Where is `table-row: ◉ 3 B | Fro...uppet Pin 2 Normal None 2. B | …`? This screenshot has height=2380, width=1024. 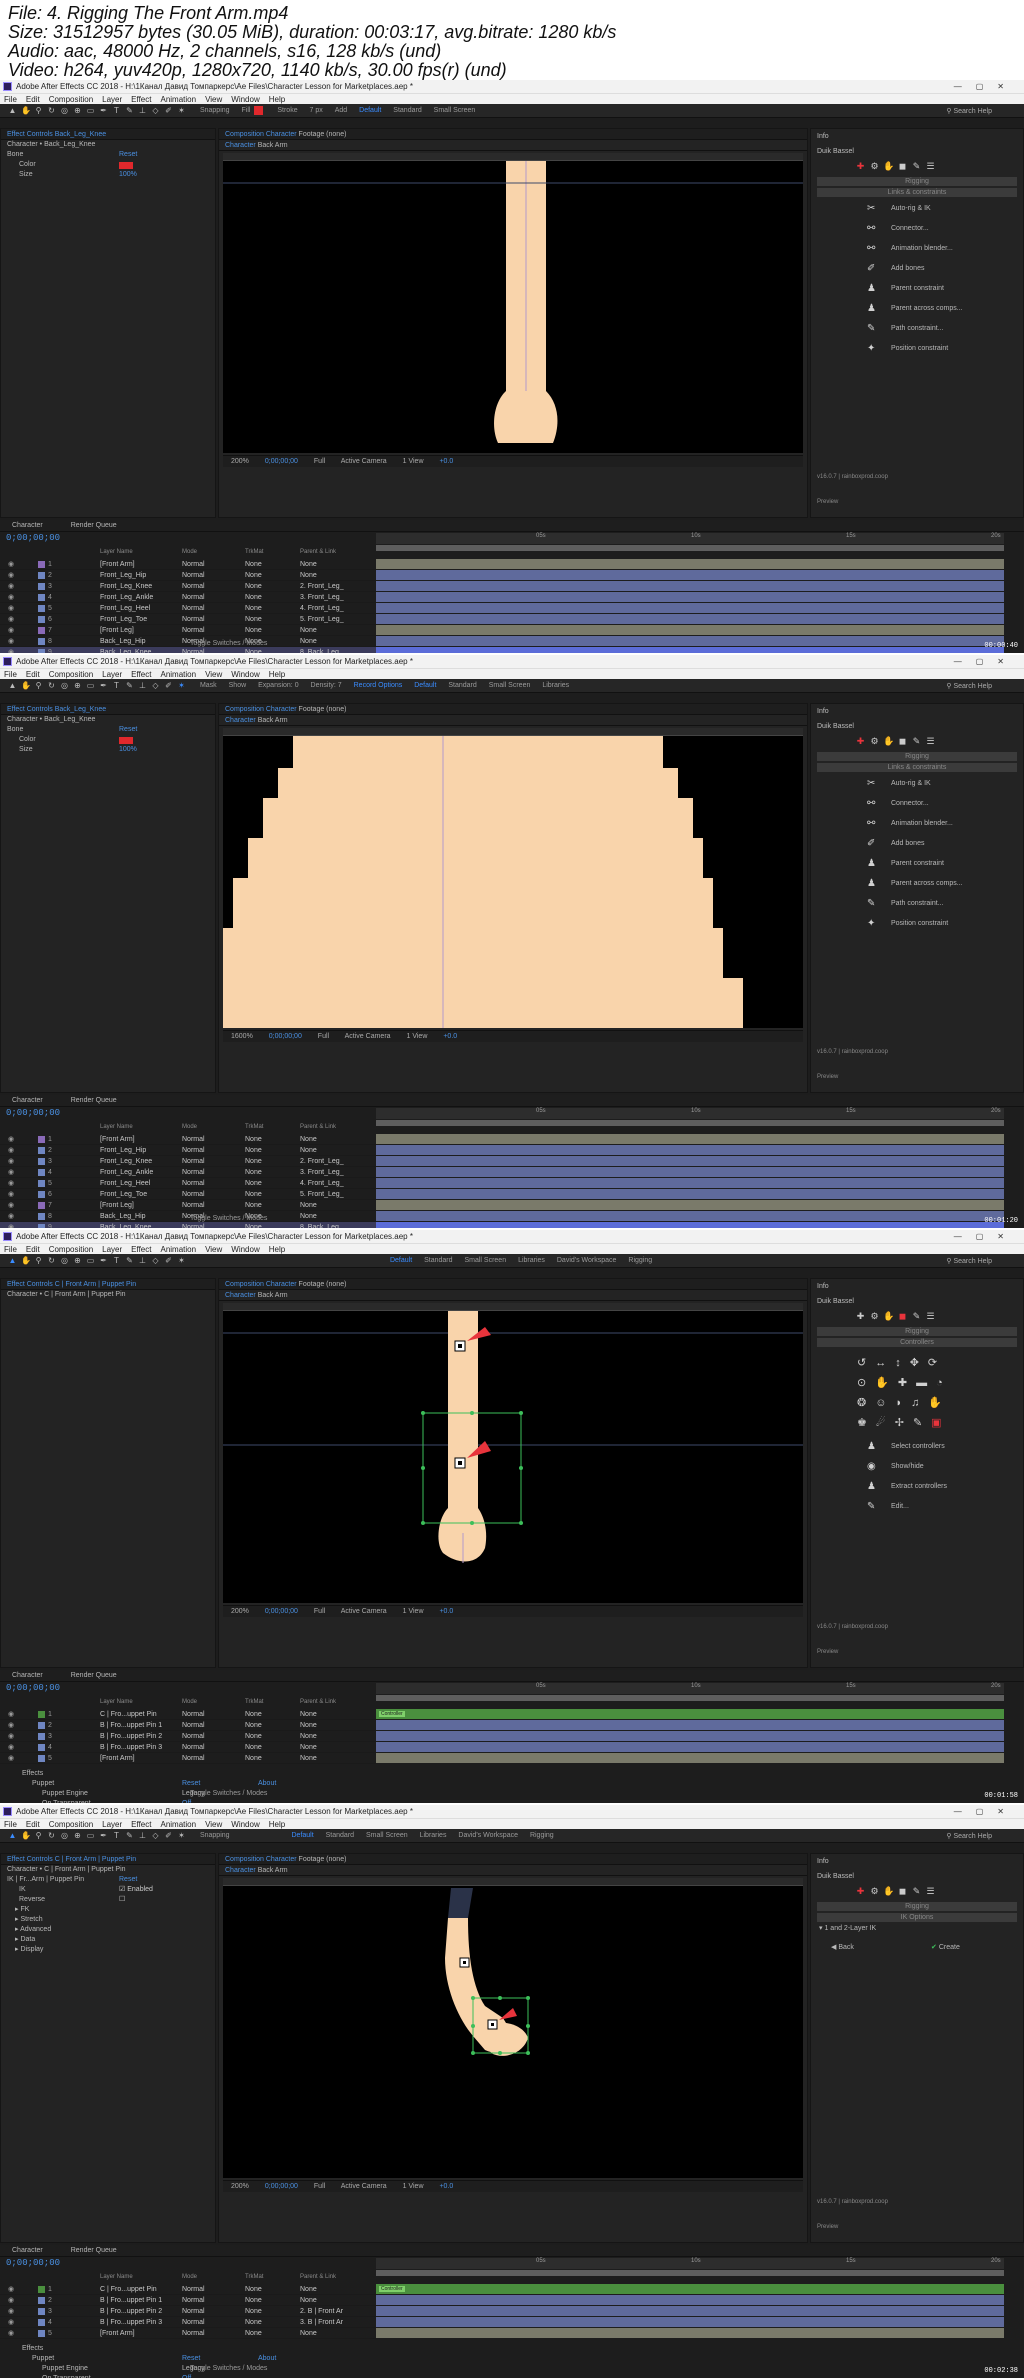 table-row: ◉ 3 B | Fro...uppet Pin 2 Normal None 2. B | … is located at coordinates (188, 2311).